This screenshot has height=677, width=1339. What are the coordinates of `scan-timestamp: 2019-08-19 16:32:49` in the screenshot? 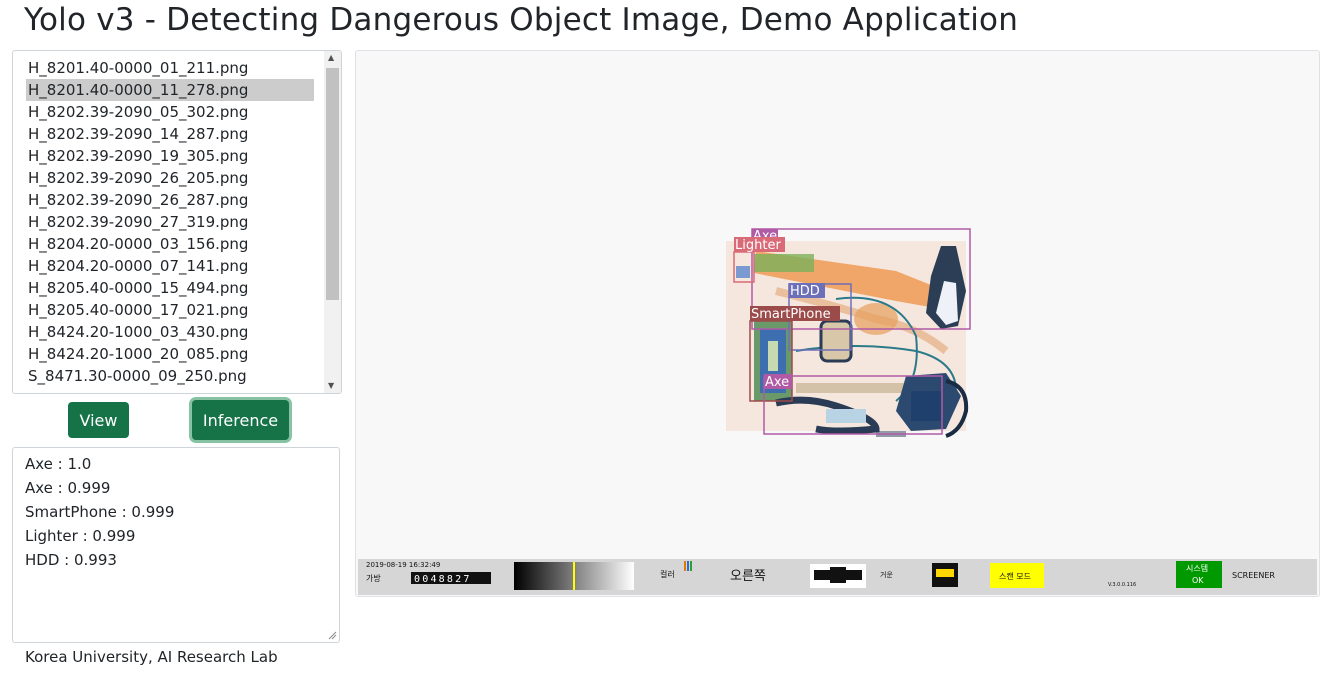 It's located at (403, 565).